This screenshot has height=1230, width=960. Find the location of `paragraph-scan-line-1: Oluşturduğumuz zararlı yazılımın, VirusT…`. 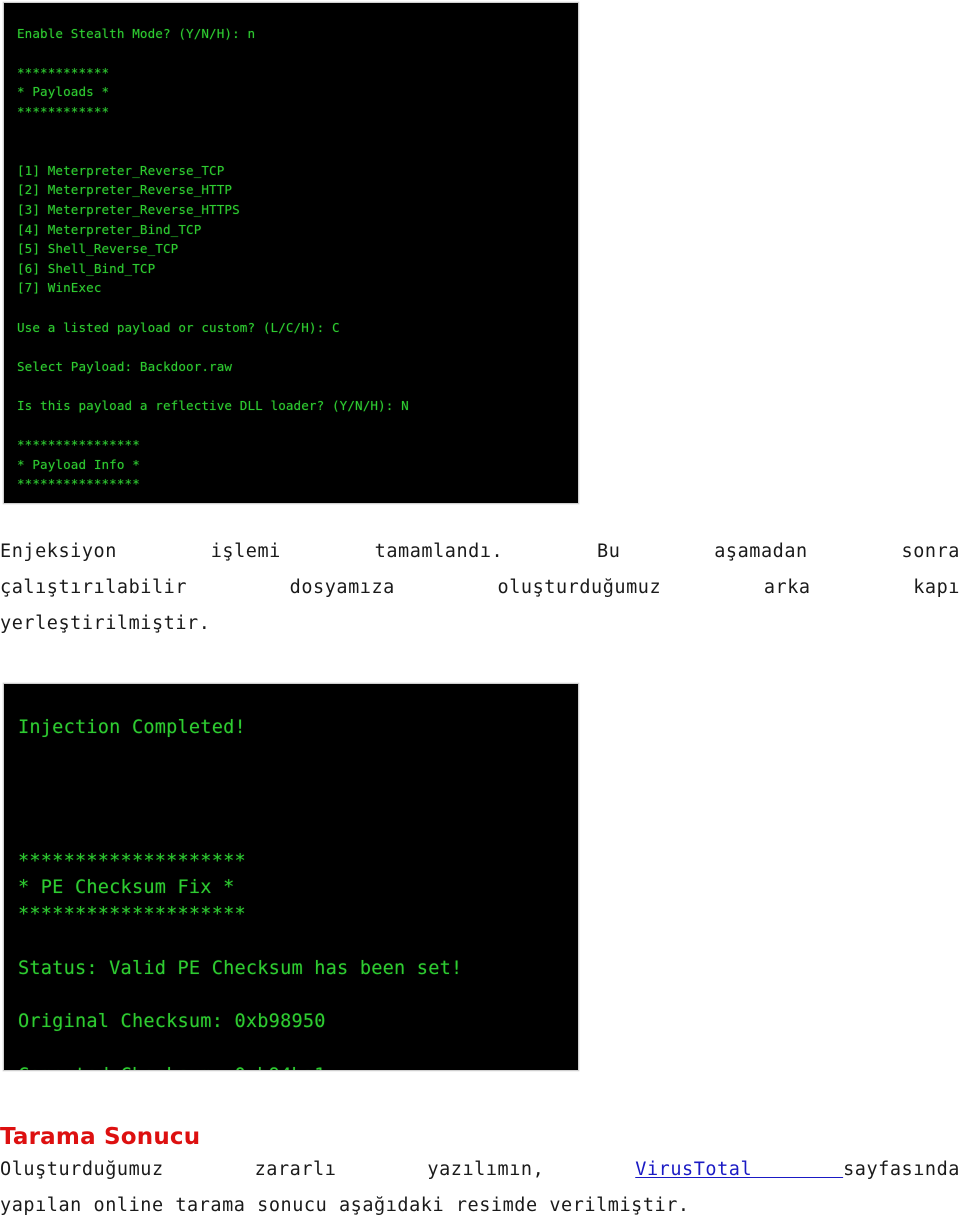

paragraph-scan-line-1: Oluşturduğumuz zararlı yazılımın, VirusT… is located at coordinates (480, 1170).